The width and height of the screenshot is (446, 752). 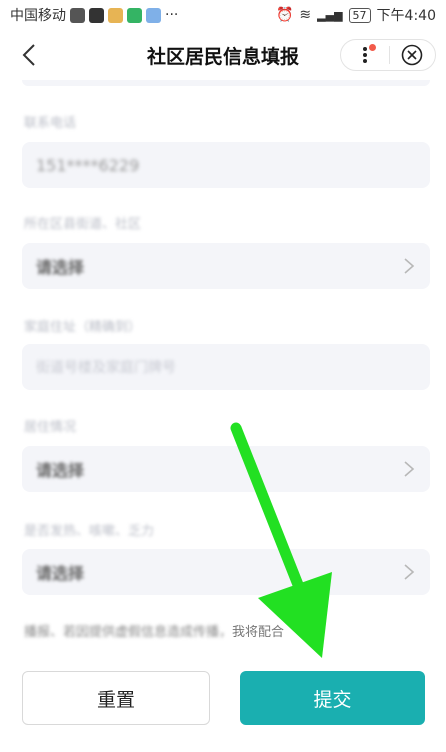 I want to click on field-label-address: 家庭住址（精确到）, so click(x=83, y=327).